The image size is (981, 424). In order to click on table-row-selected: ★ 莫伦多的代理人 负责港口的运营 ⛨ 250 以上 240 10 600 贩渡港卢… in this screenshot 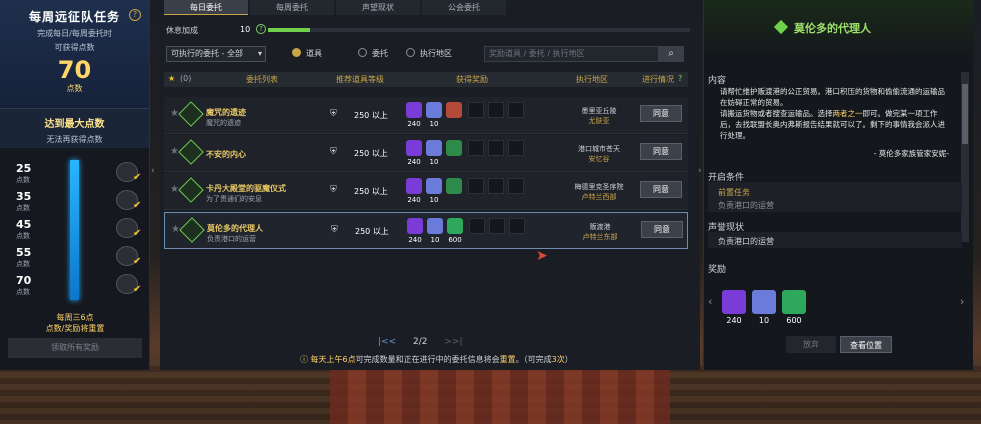, I will do `click(426, 230)`.